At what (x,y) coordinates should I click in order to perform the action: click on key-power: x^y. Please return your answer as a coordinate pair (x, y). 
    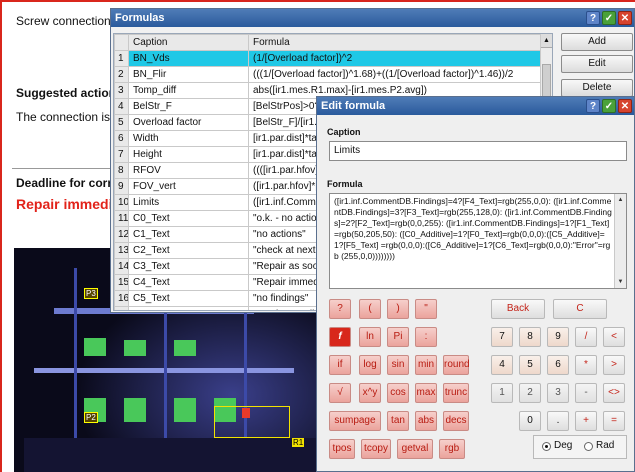
    Looking at the image, I should click on (370, 393).